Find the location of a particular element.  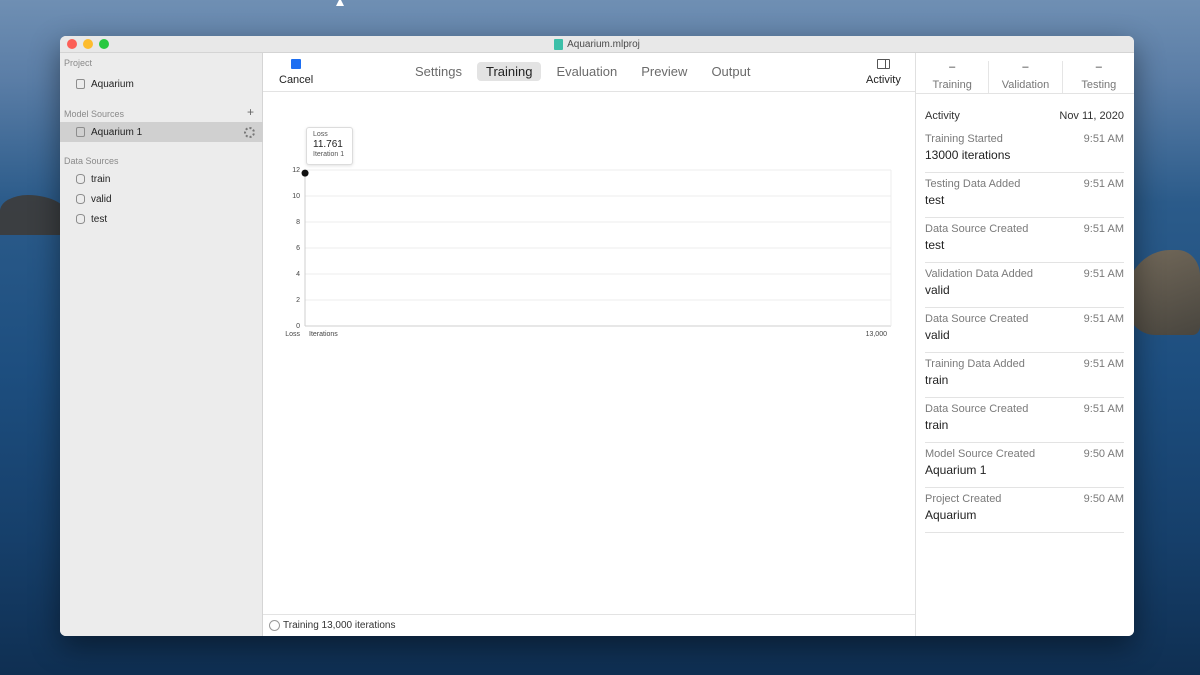

project-file-icon is located at coordinates (80, 84).